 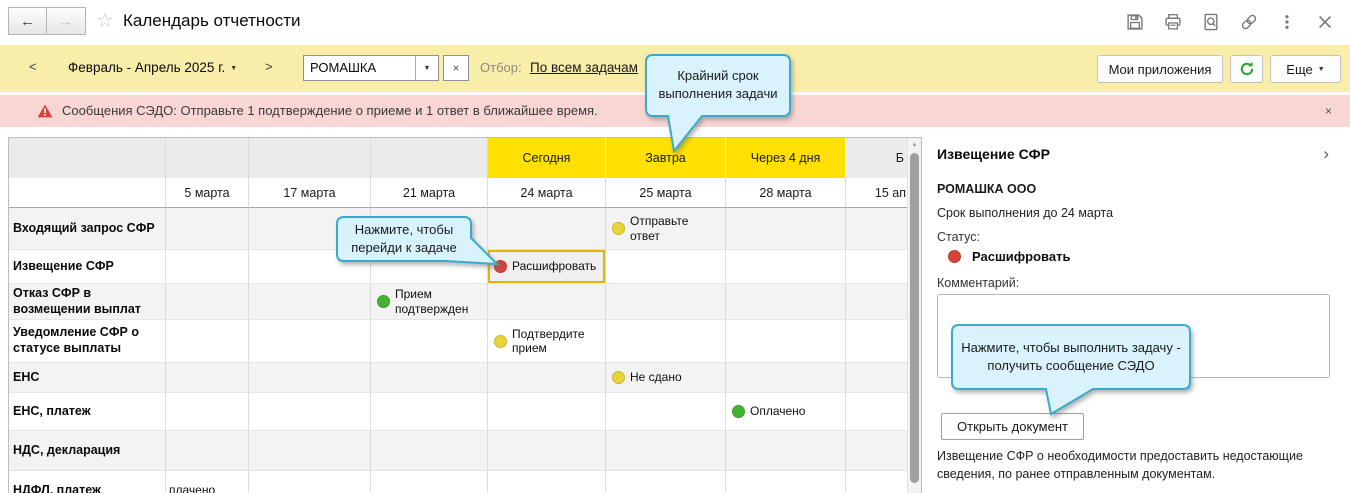 What do you see at coordinates (207, 482) in the screenshot?
I see `calendar-cell: плачено` at bounding box center [207, 482].